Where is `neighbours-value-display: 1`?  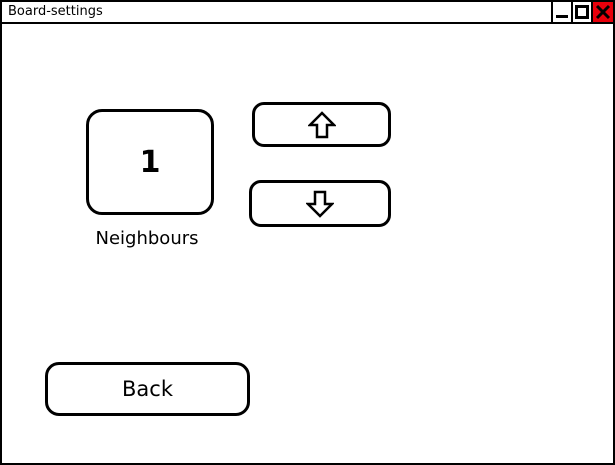
neighbours-value-display: 1 is located at coordinates (150, 162).